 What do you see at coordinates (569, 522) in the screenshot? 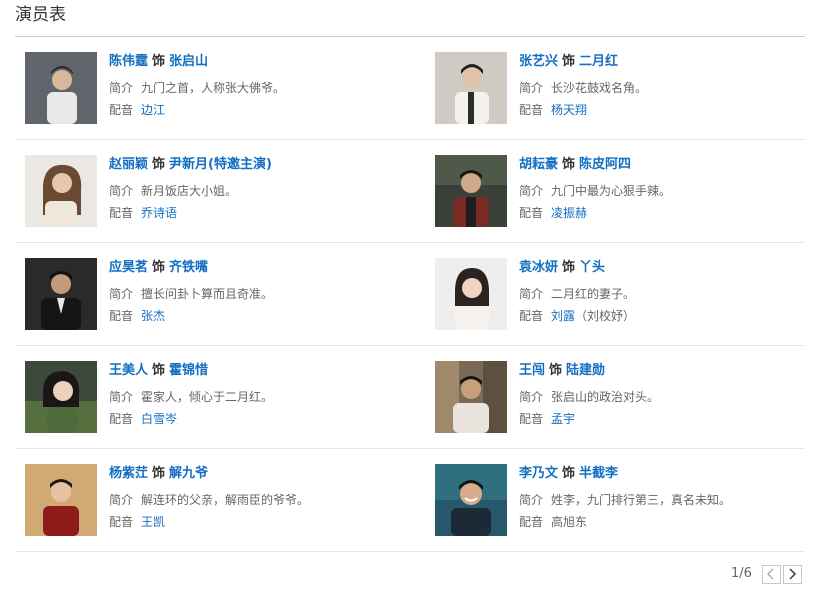
I see `voice-actor-name: 高旭东` at bounding box center [569, 522].